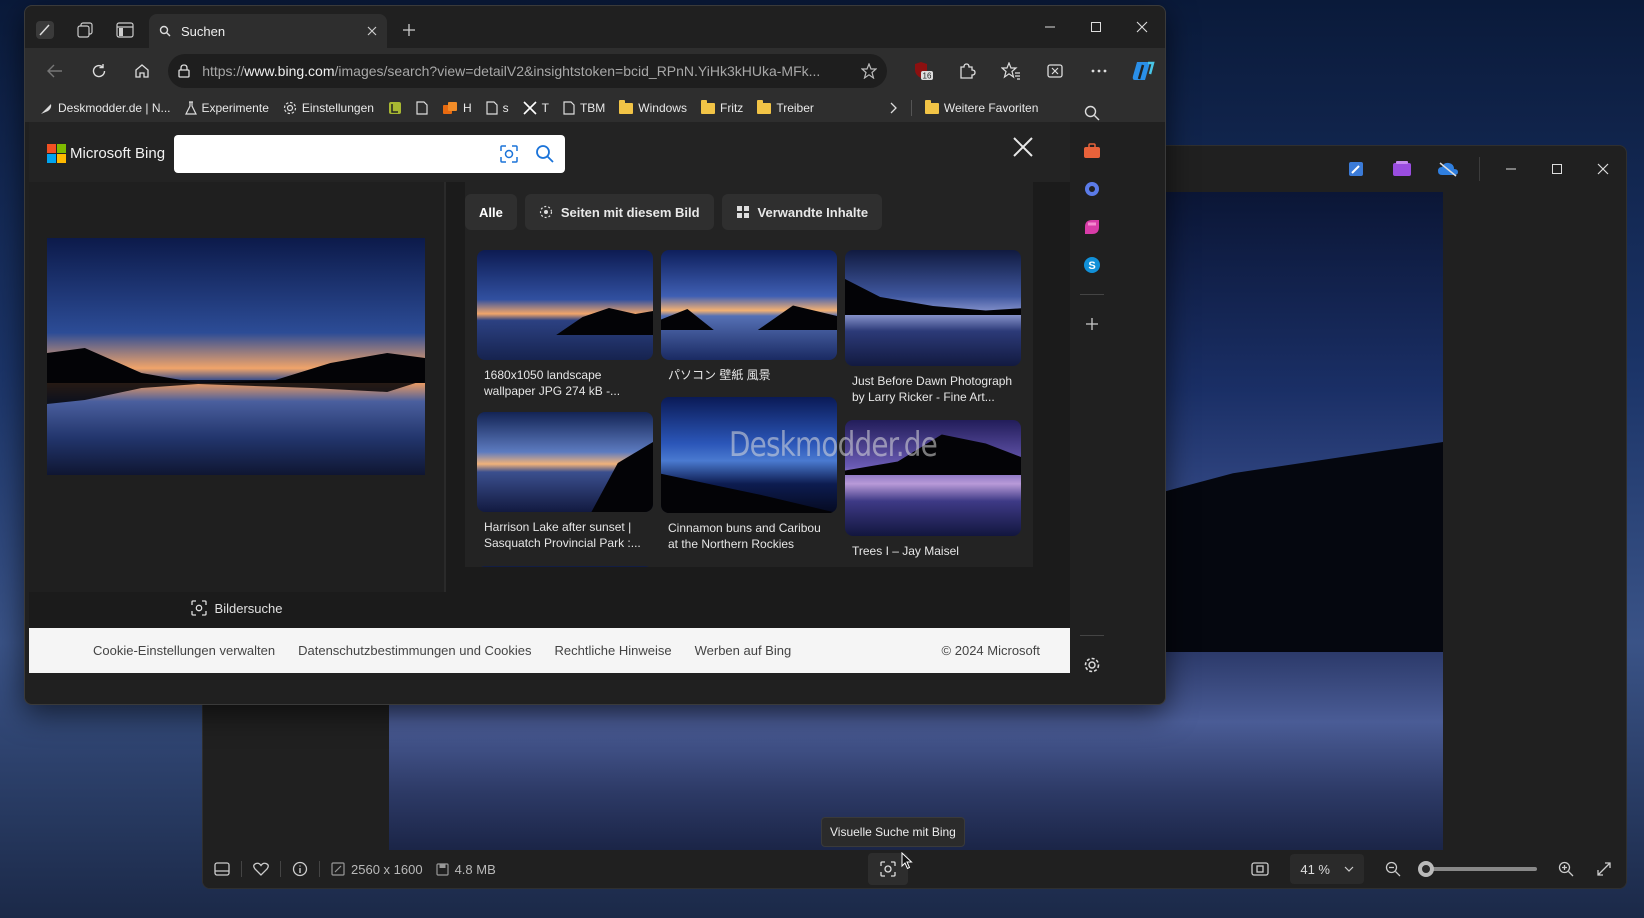  What do you see at coordinates (475, 869) in the screenshot?
I see `image-filesize: 4.8 MB` at bounding box center [475, 869].